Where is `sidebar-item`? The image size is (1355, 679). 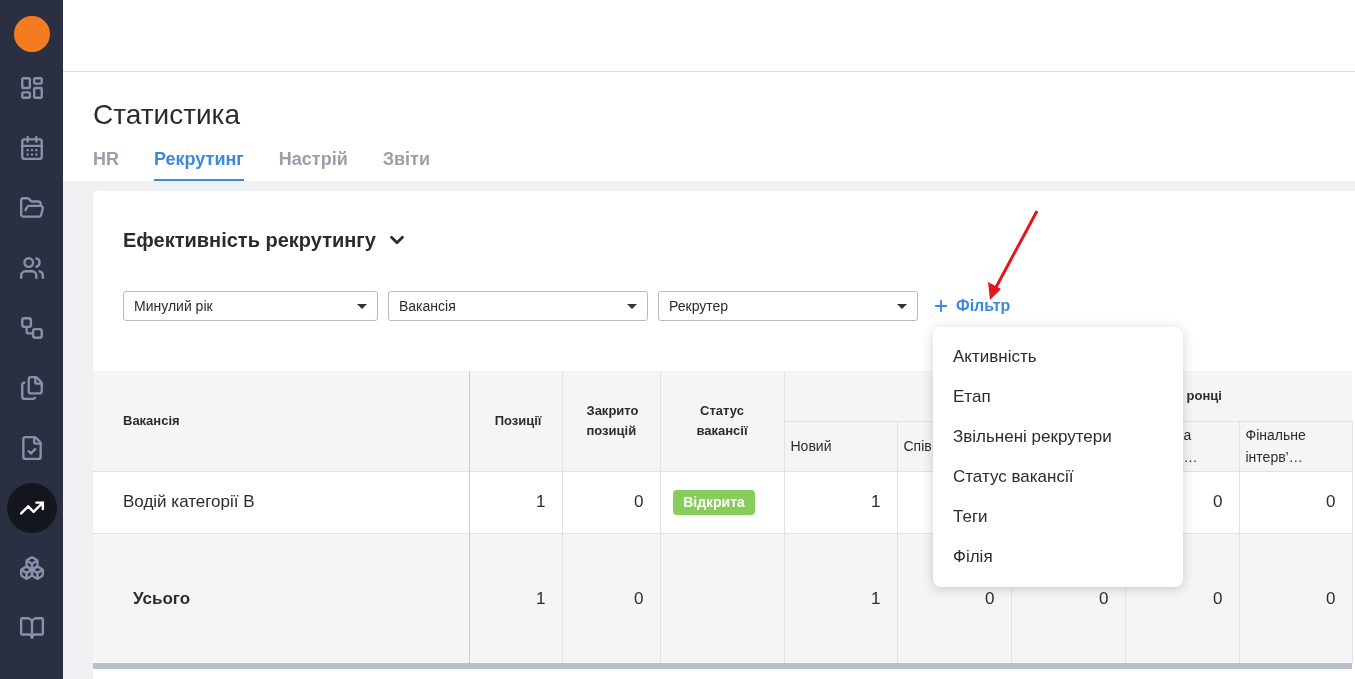 sidebar-item is located at coordinates (31, 508).